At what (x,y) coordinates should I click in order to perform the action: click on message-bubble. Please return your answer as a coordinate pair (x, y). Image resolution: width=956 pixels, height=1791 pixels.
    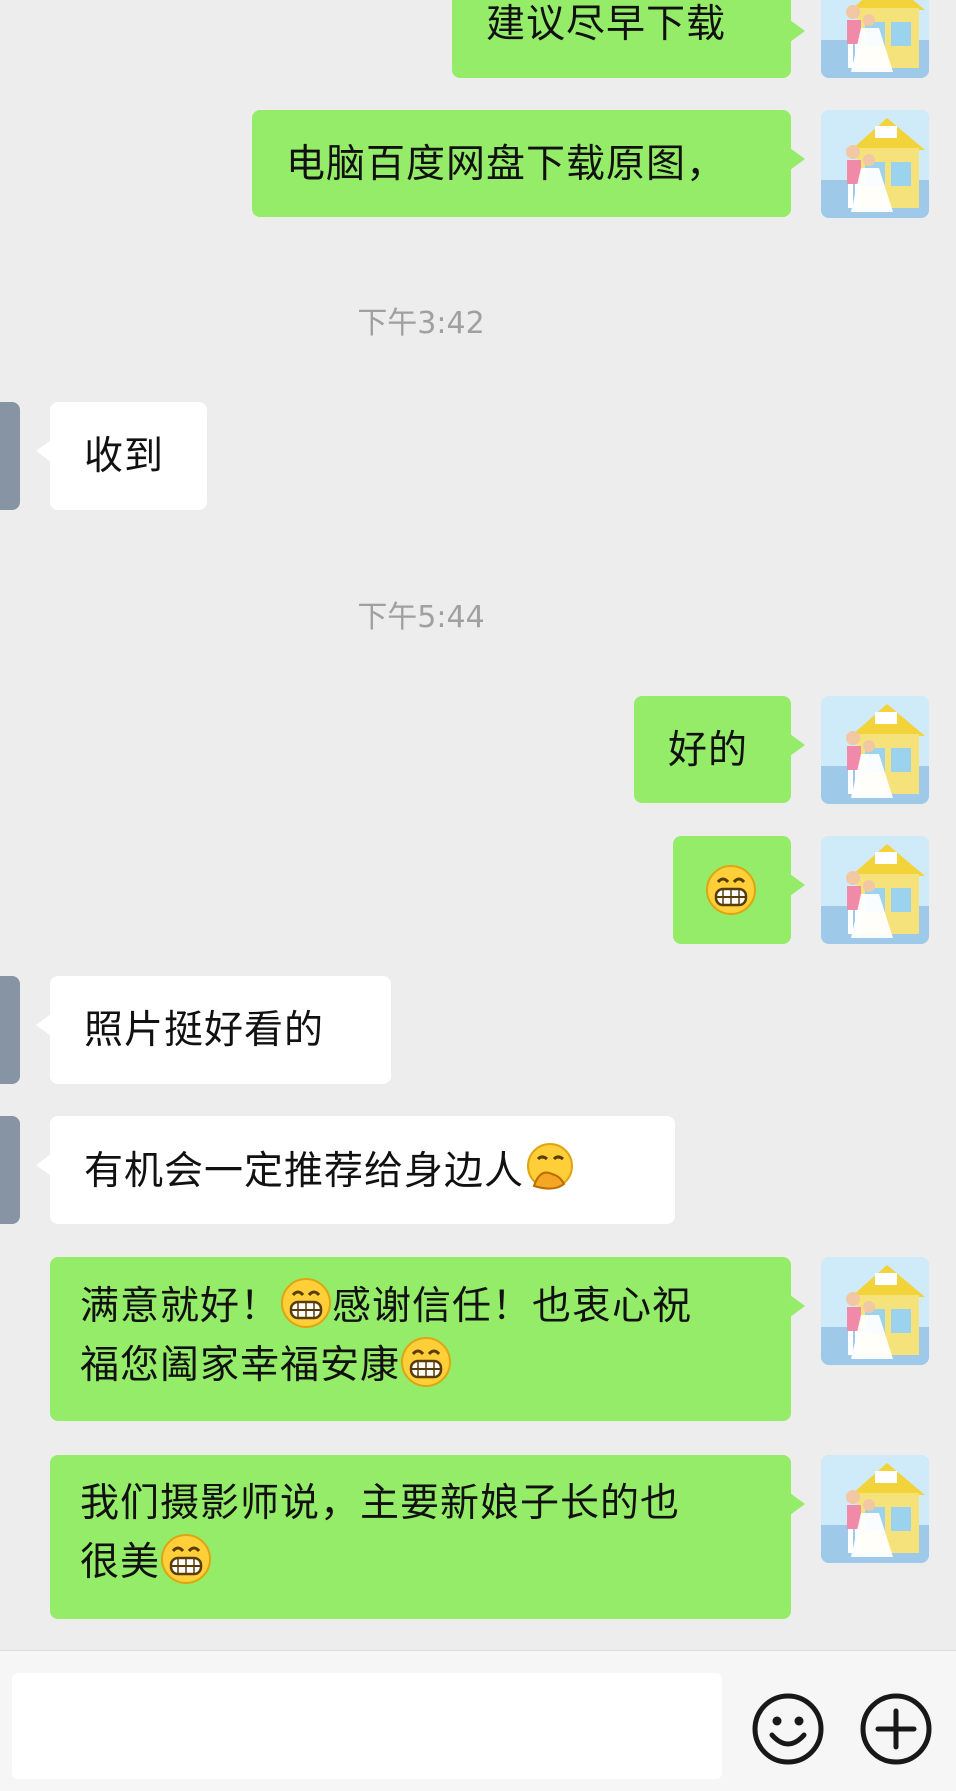
    Looking at the image, I should click on (739, 890).